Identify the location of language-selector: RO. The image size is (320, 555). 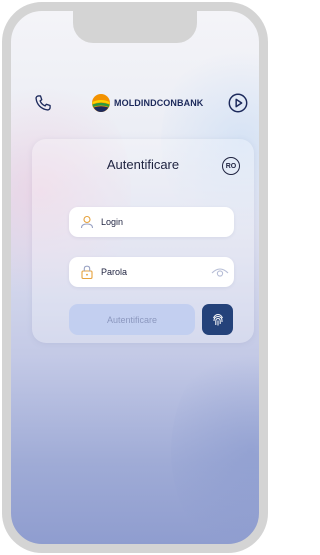
(231, 166).